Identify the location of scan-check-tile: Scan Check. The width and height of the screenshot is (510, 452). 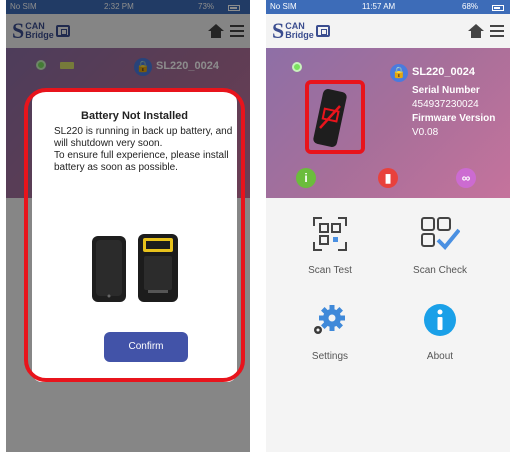
(440, 246).